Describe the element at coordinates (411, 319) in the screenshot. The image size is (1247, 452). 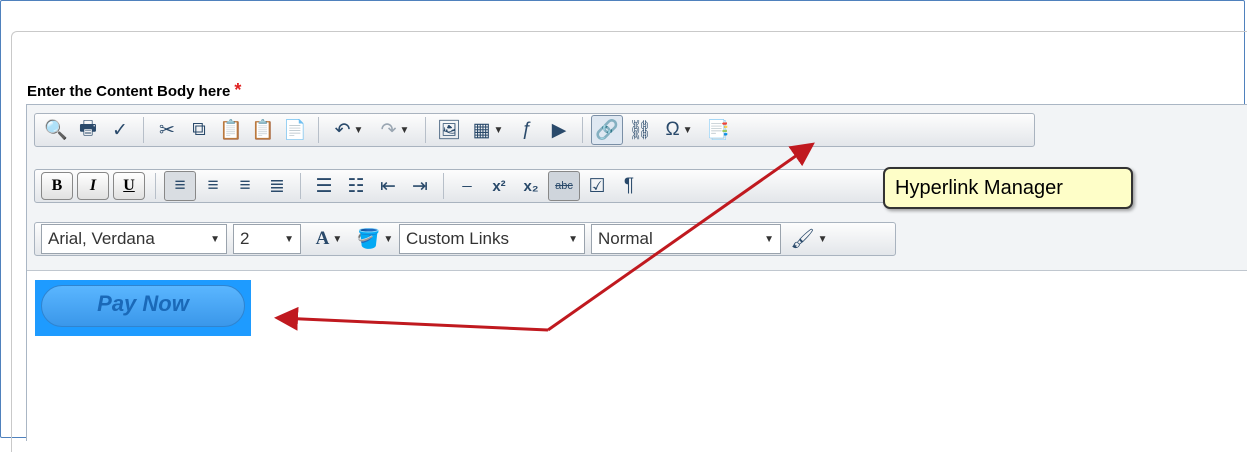
I see `arrow-to-pay-now` at that location.